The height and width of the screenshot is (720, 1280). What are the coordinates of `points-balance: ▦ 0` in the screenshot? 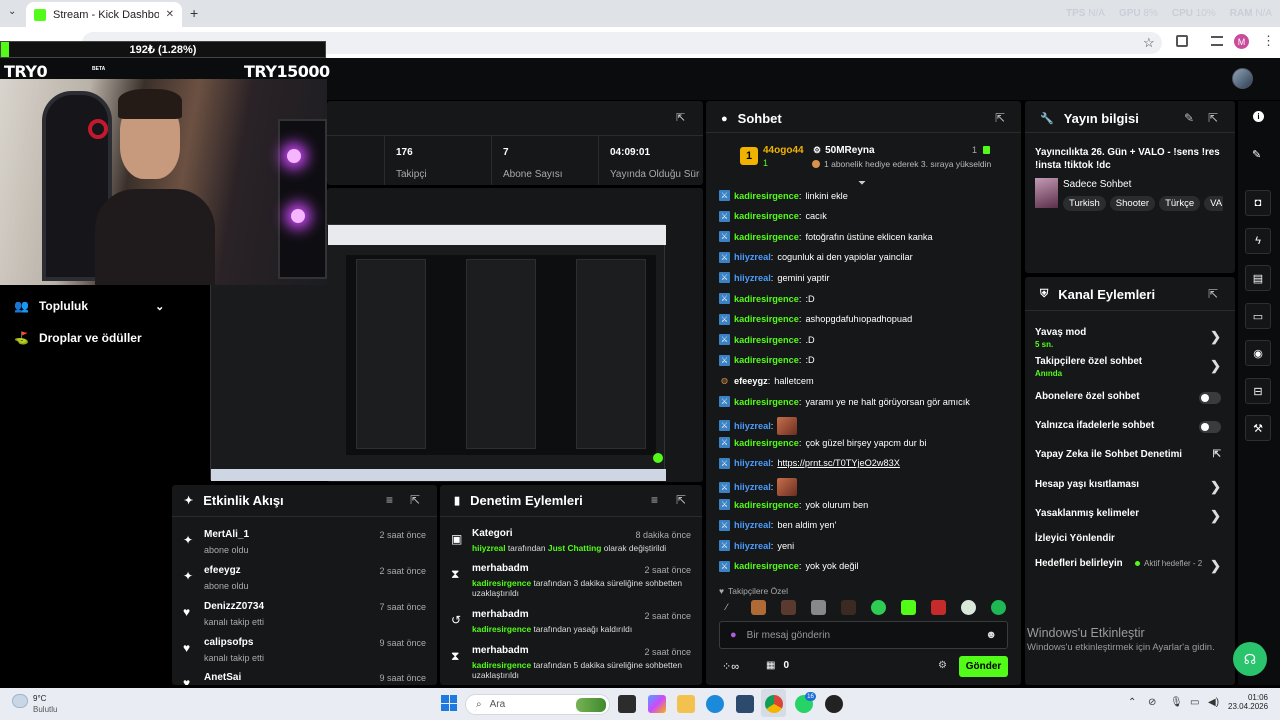 It's located at (777, 665).